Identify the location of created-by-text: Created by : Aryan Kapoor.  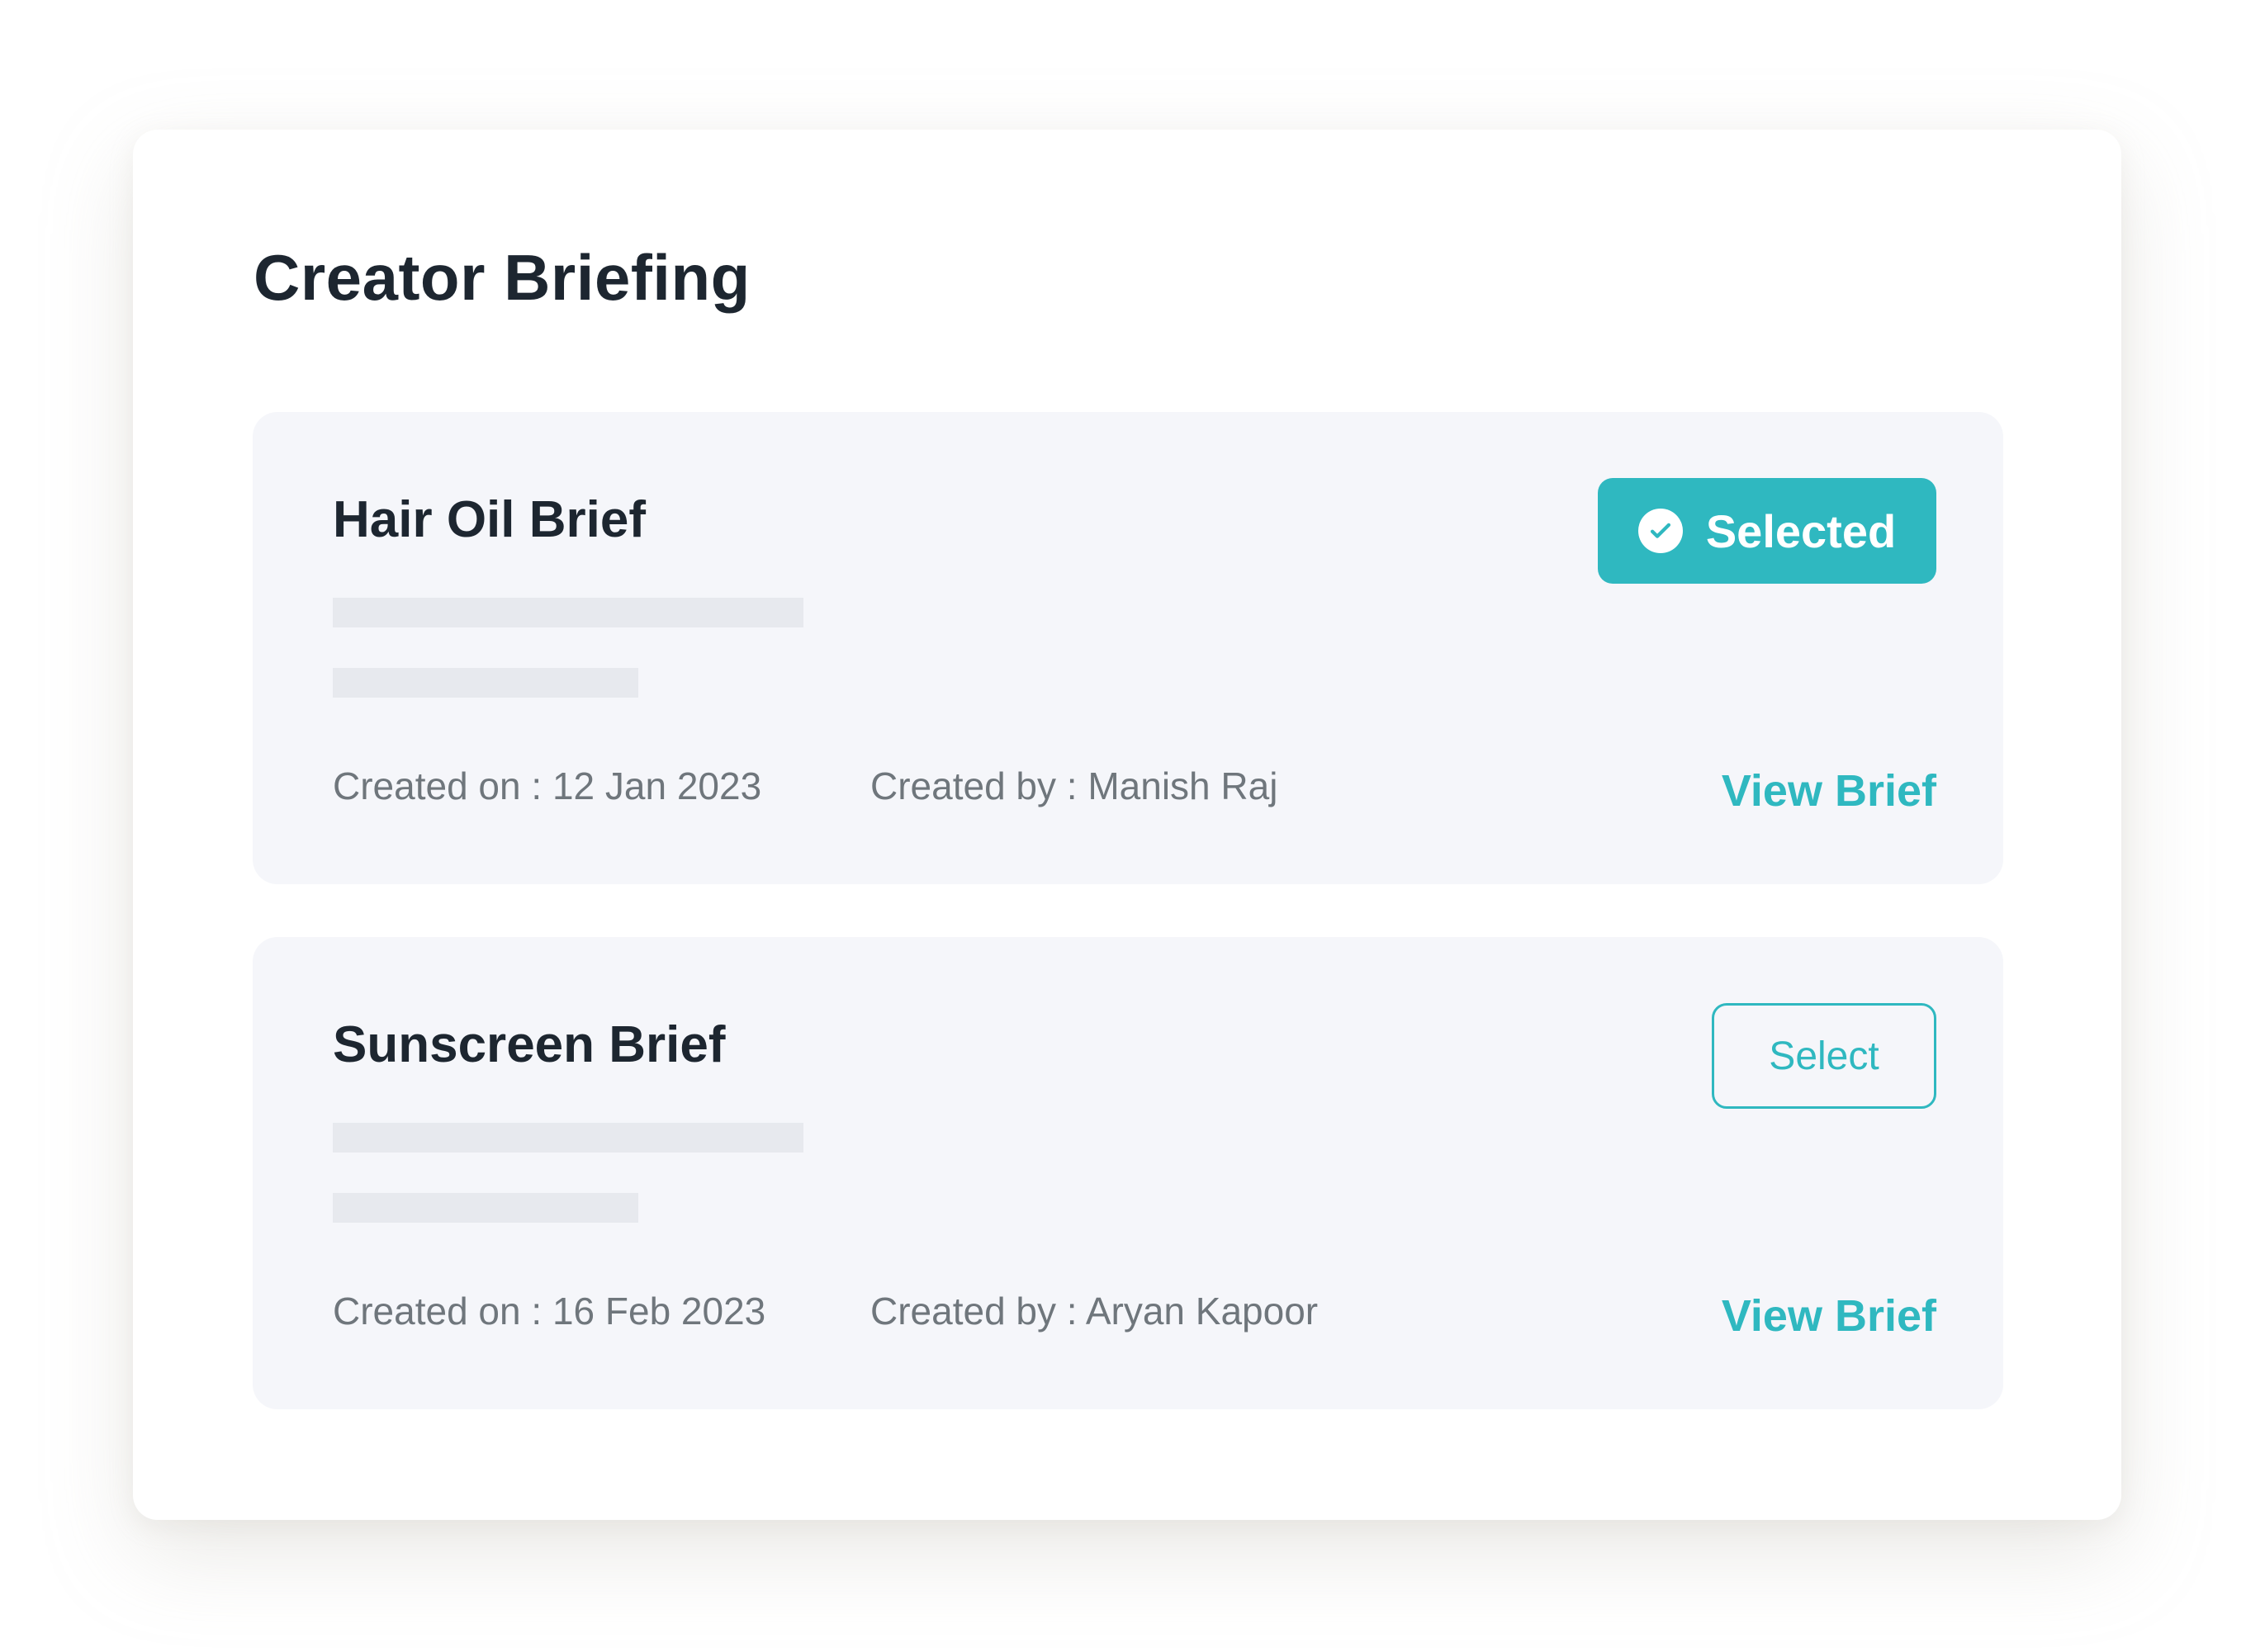
(1094, 1311).